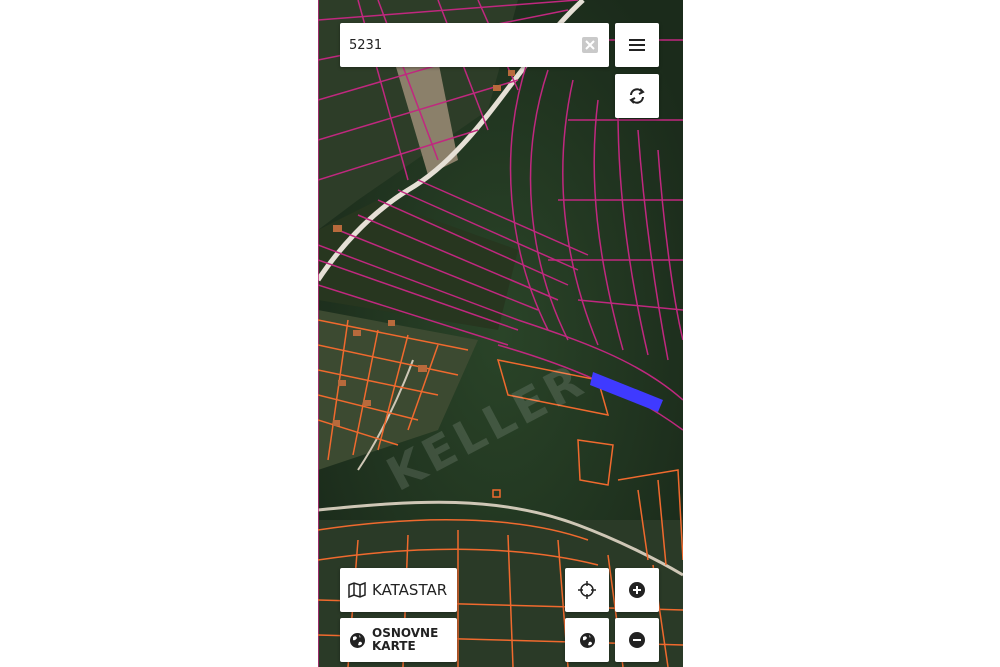 The height and width of the screenshot is (667, 1000). I want to click on plus-circle-icon, so click(637, 590).